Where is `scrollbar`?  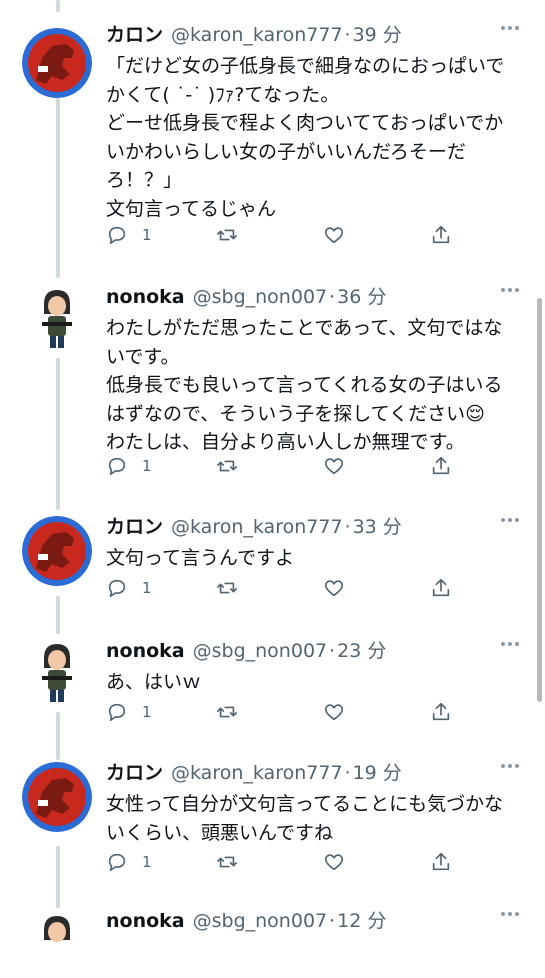 scrollbar is located at coordinates (539, 500).